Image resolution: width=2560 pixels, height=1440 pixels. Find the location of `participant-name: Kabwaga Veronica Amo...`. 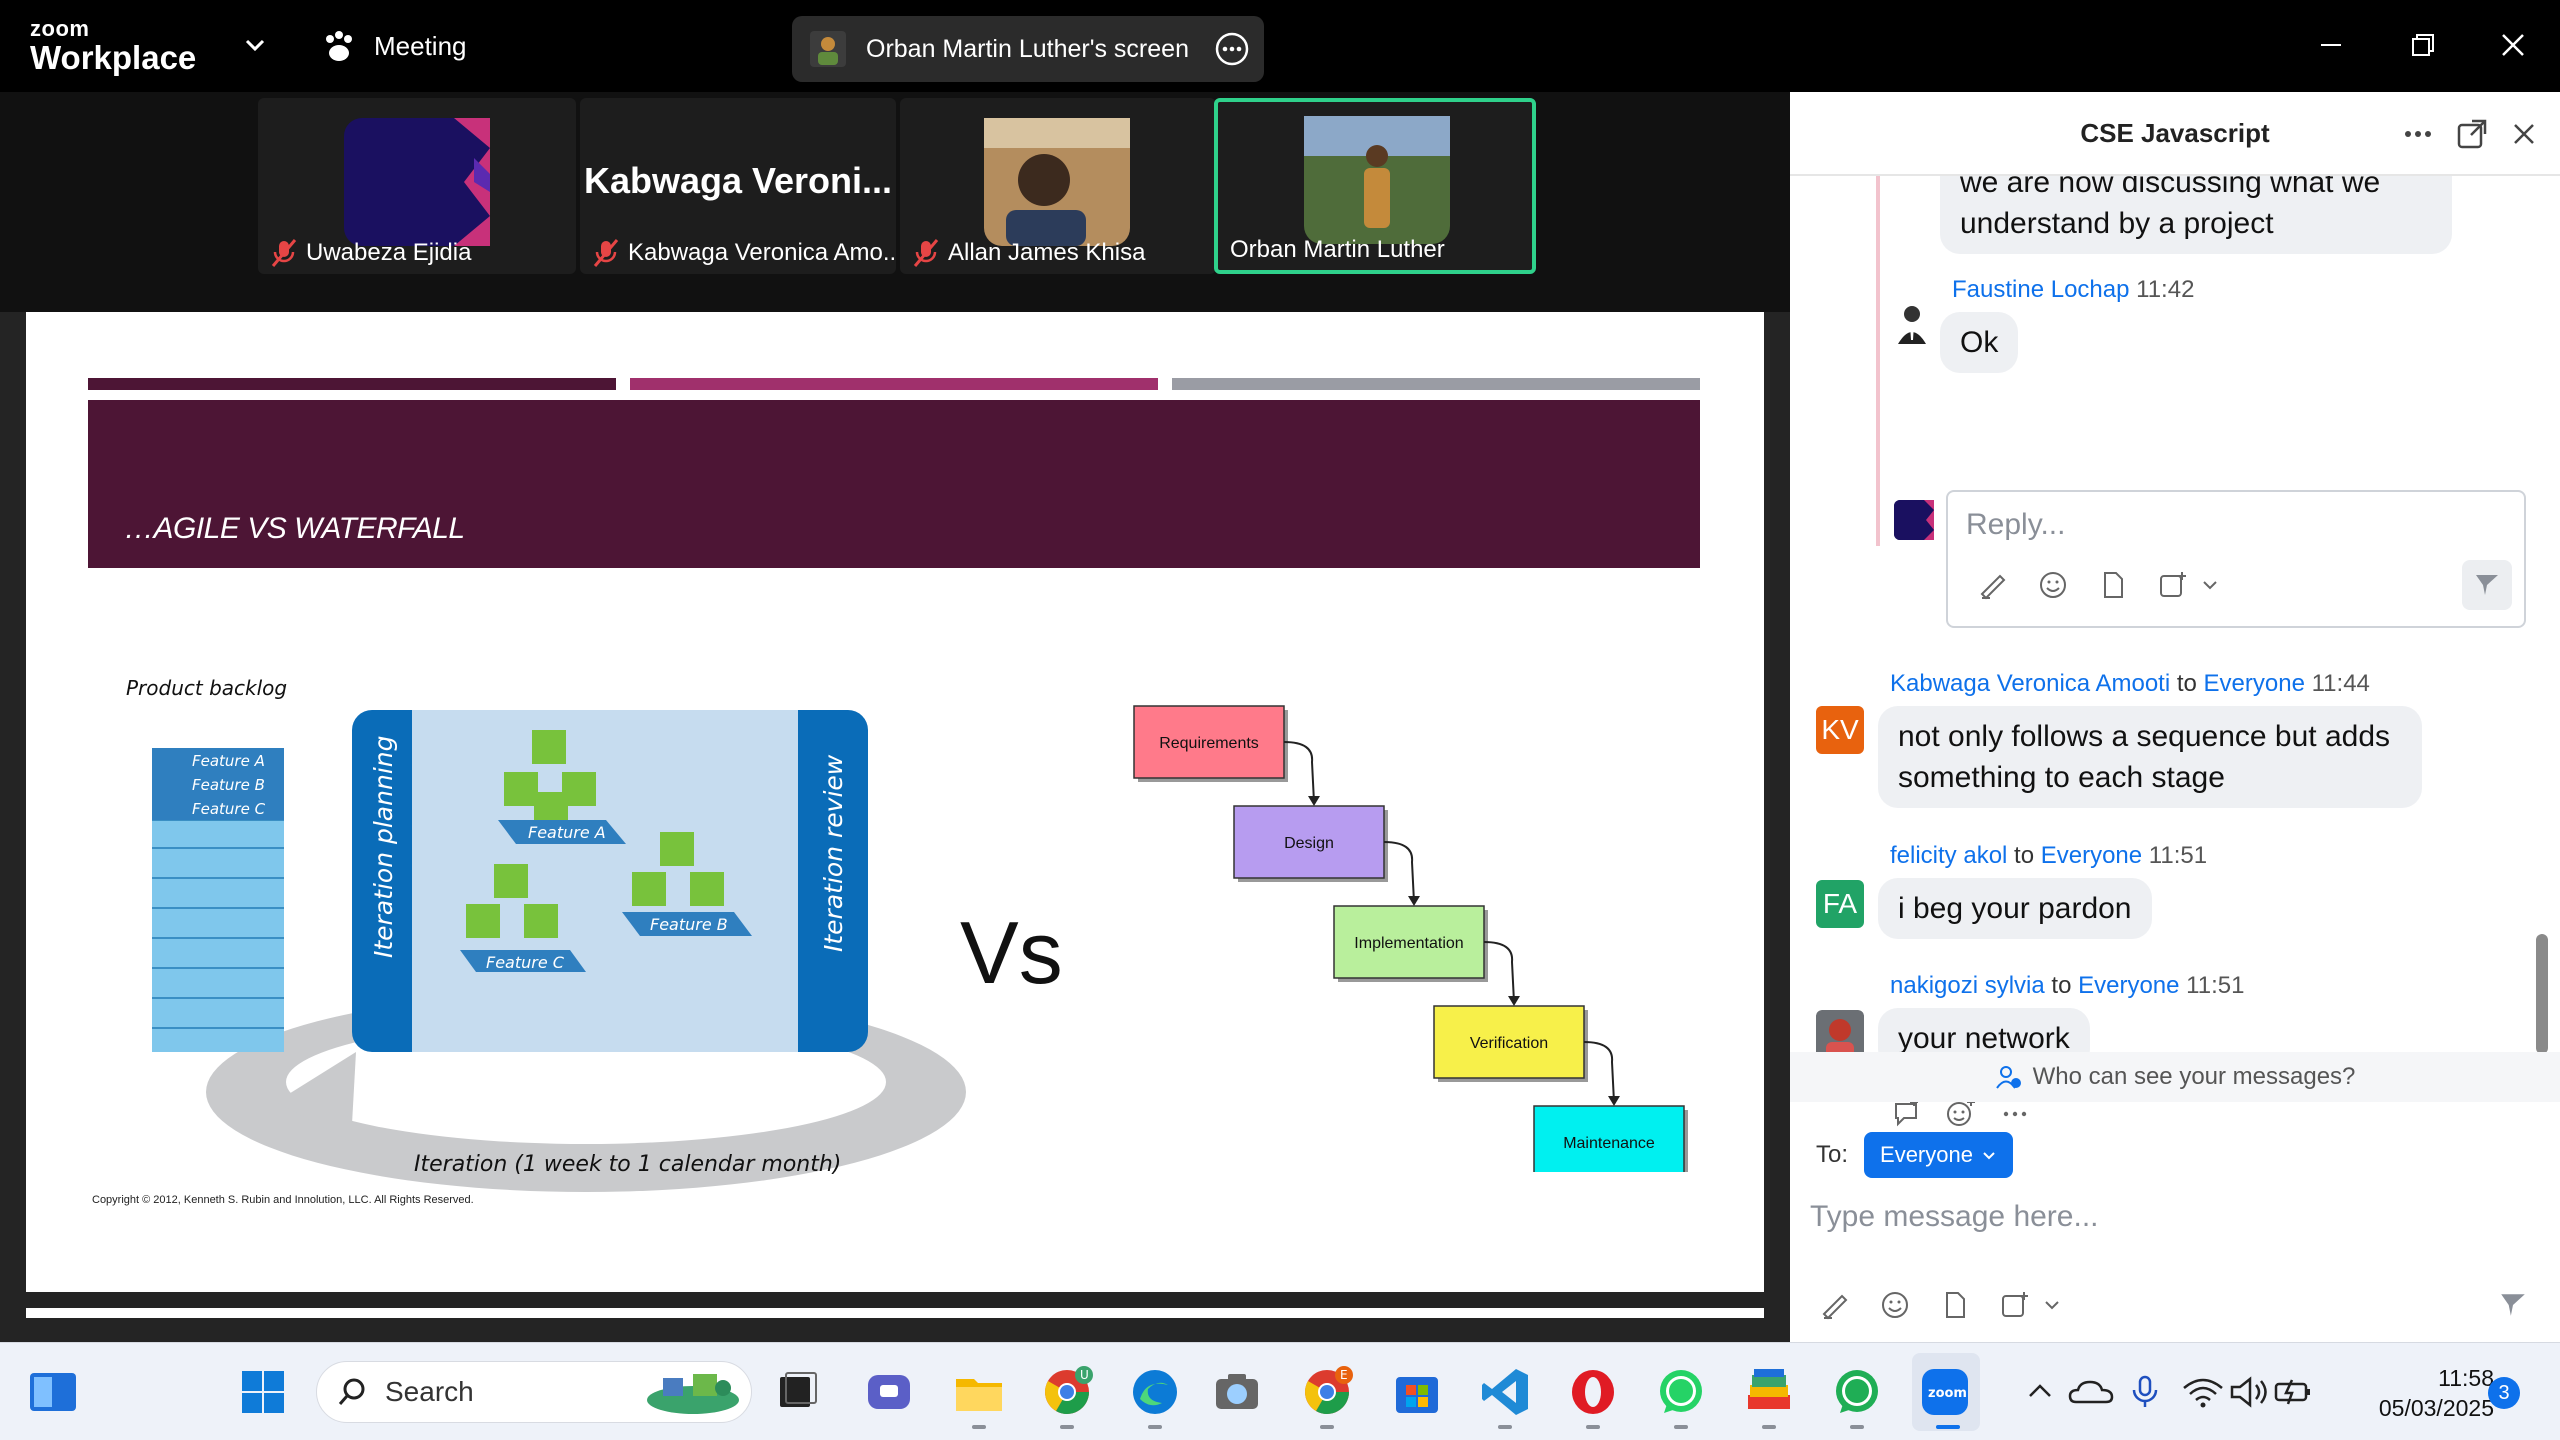

participant-name: Kabwaga Veronica Amo... is located at coordinates (744, 253).